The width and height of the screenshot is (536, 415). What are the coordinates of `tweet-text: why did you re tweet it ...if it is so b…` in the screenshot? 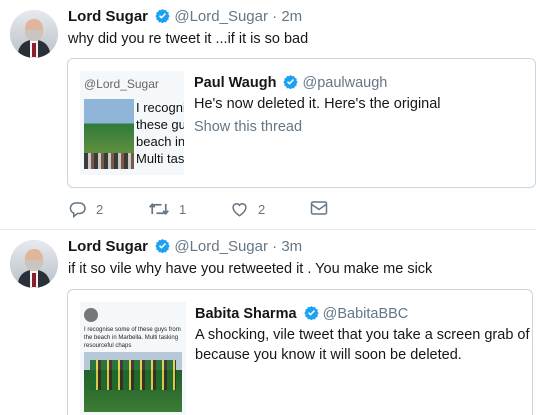 It's located at (188, 39).